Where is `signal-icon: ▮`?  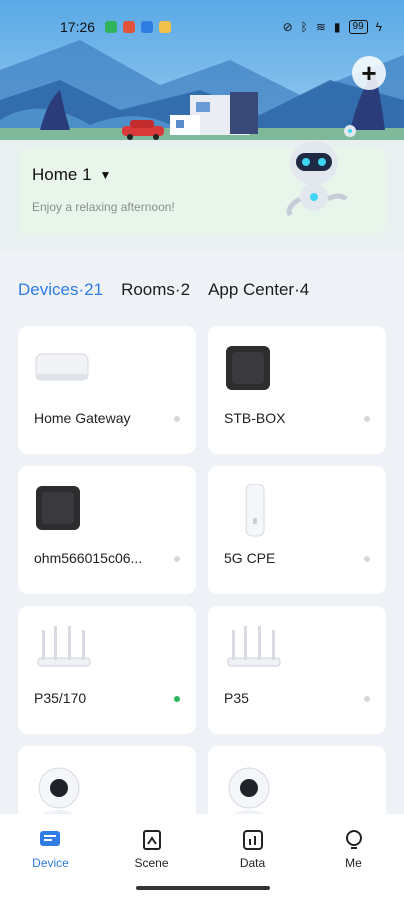
signal-icon: ▮ is located at coordinates (337, 27).